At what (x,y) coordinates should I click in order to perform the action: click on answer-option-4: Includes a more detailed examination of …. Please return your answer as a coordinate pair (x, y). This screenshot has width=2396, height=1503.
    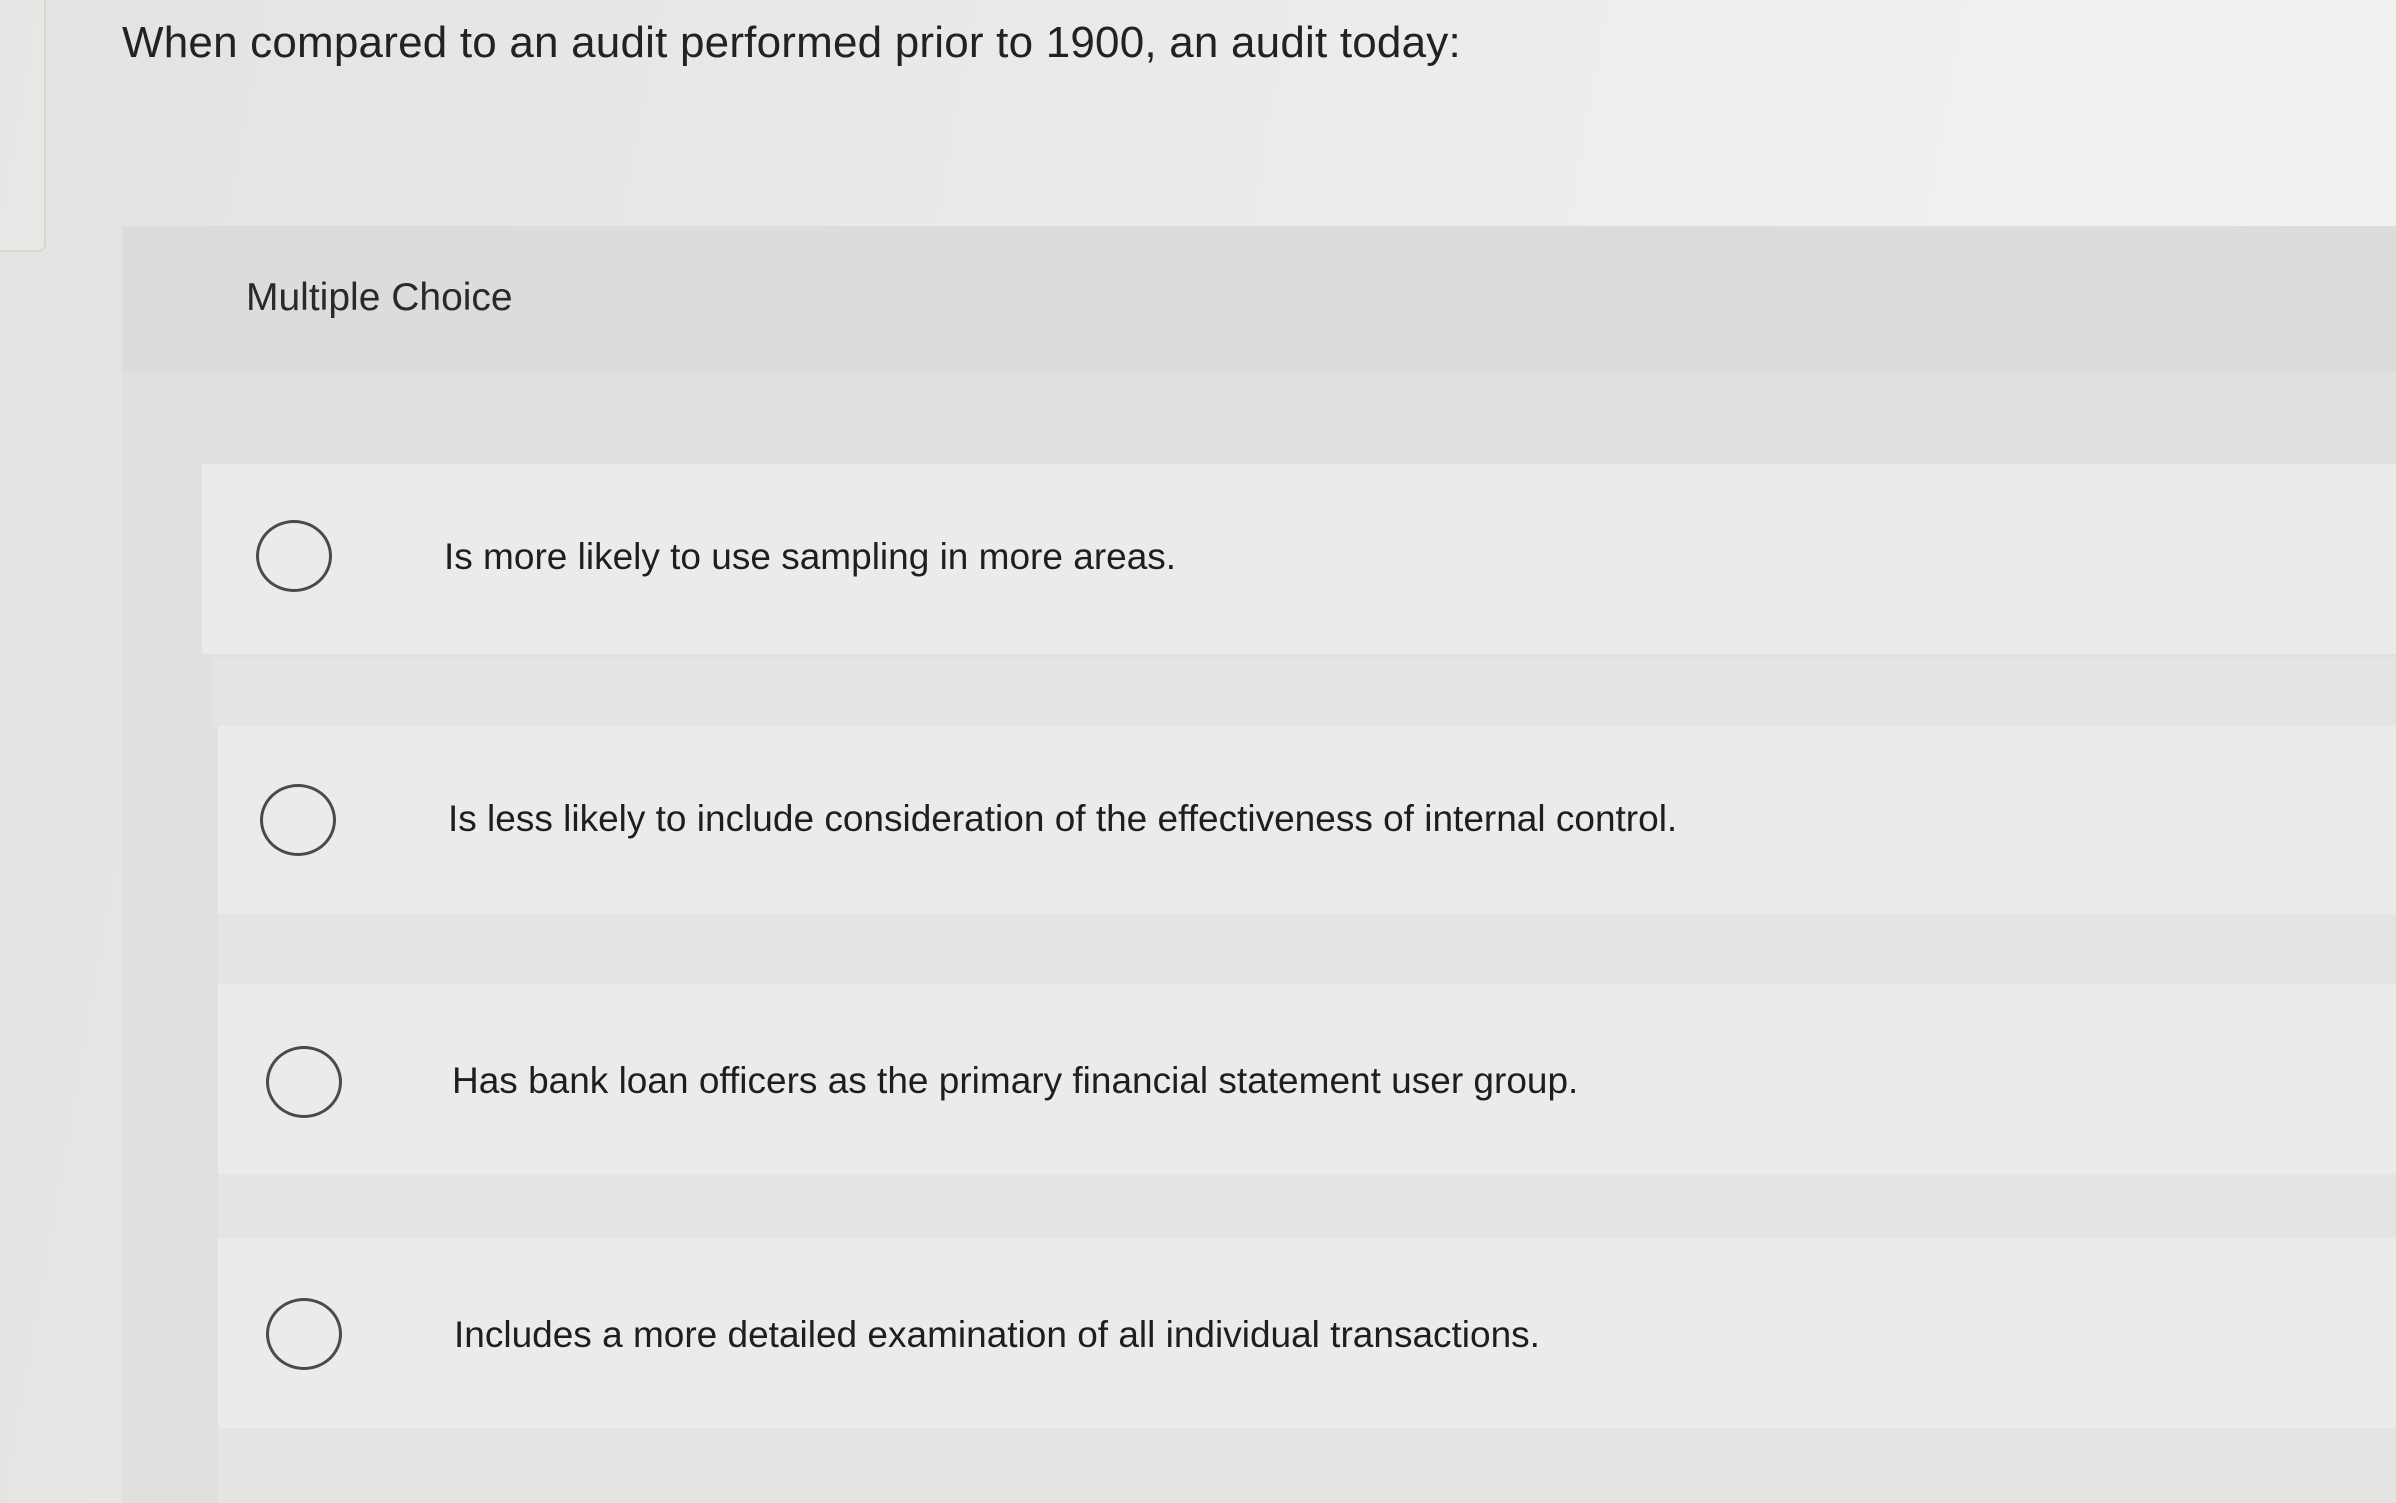
    Looking at the image, I should click on (1307, 1333).